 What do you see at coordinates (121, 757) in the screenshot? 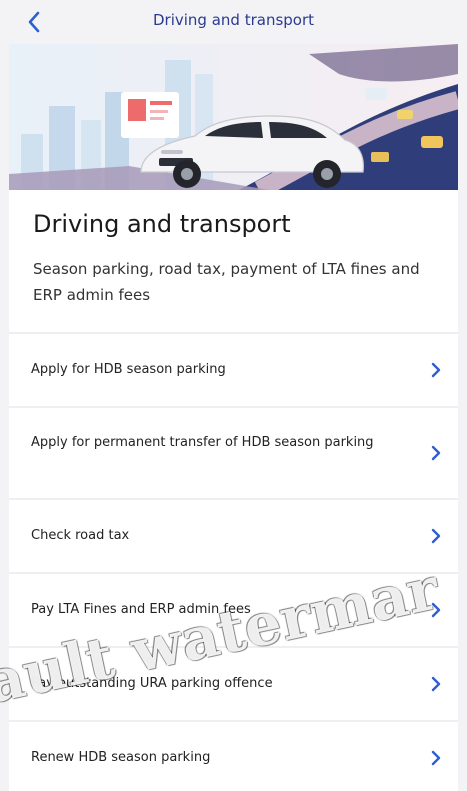
I see `list-item-label: Renew HDB season parking` at bounding box center [121, 757].